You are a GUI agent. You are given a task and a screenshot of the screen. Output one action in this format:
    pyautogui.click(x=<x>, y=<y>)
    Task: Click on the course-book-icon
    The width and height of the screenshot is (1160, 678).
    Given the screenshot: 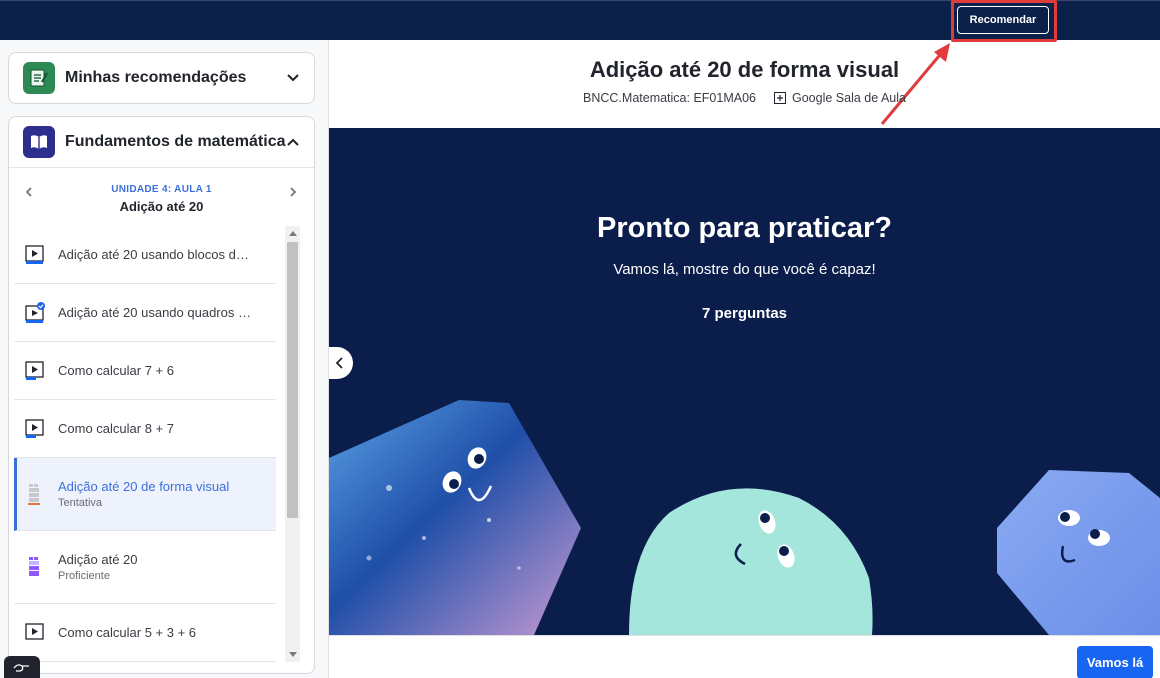 What is the action you would take?
    pyautogui.click(x=39, y=142)
    